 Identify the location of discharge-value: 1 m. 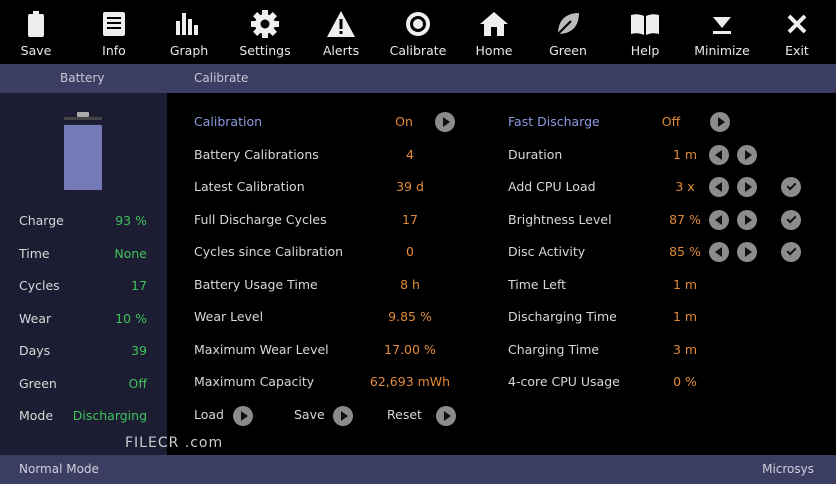
(685, 284).